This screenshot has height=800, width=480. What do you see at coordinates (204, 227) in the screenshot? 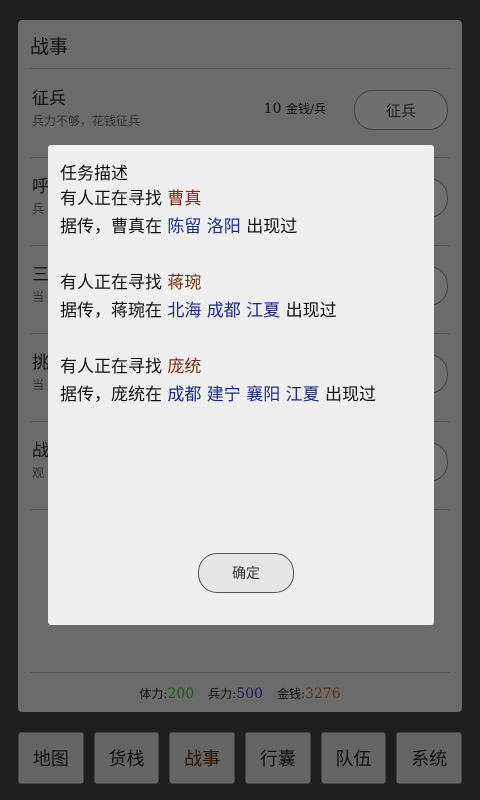
I see `locations: 陈留 洛阳` at bounding box center [204, 227].